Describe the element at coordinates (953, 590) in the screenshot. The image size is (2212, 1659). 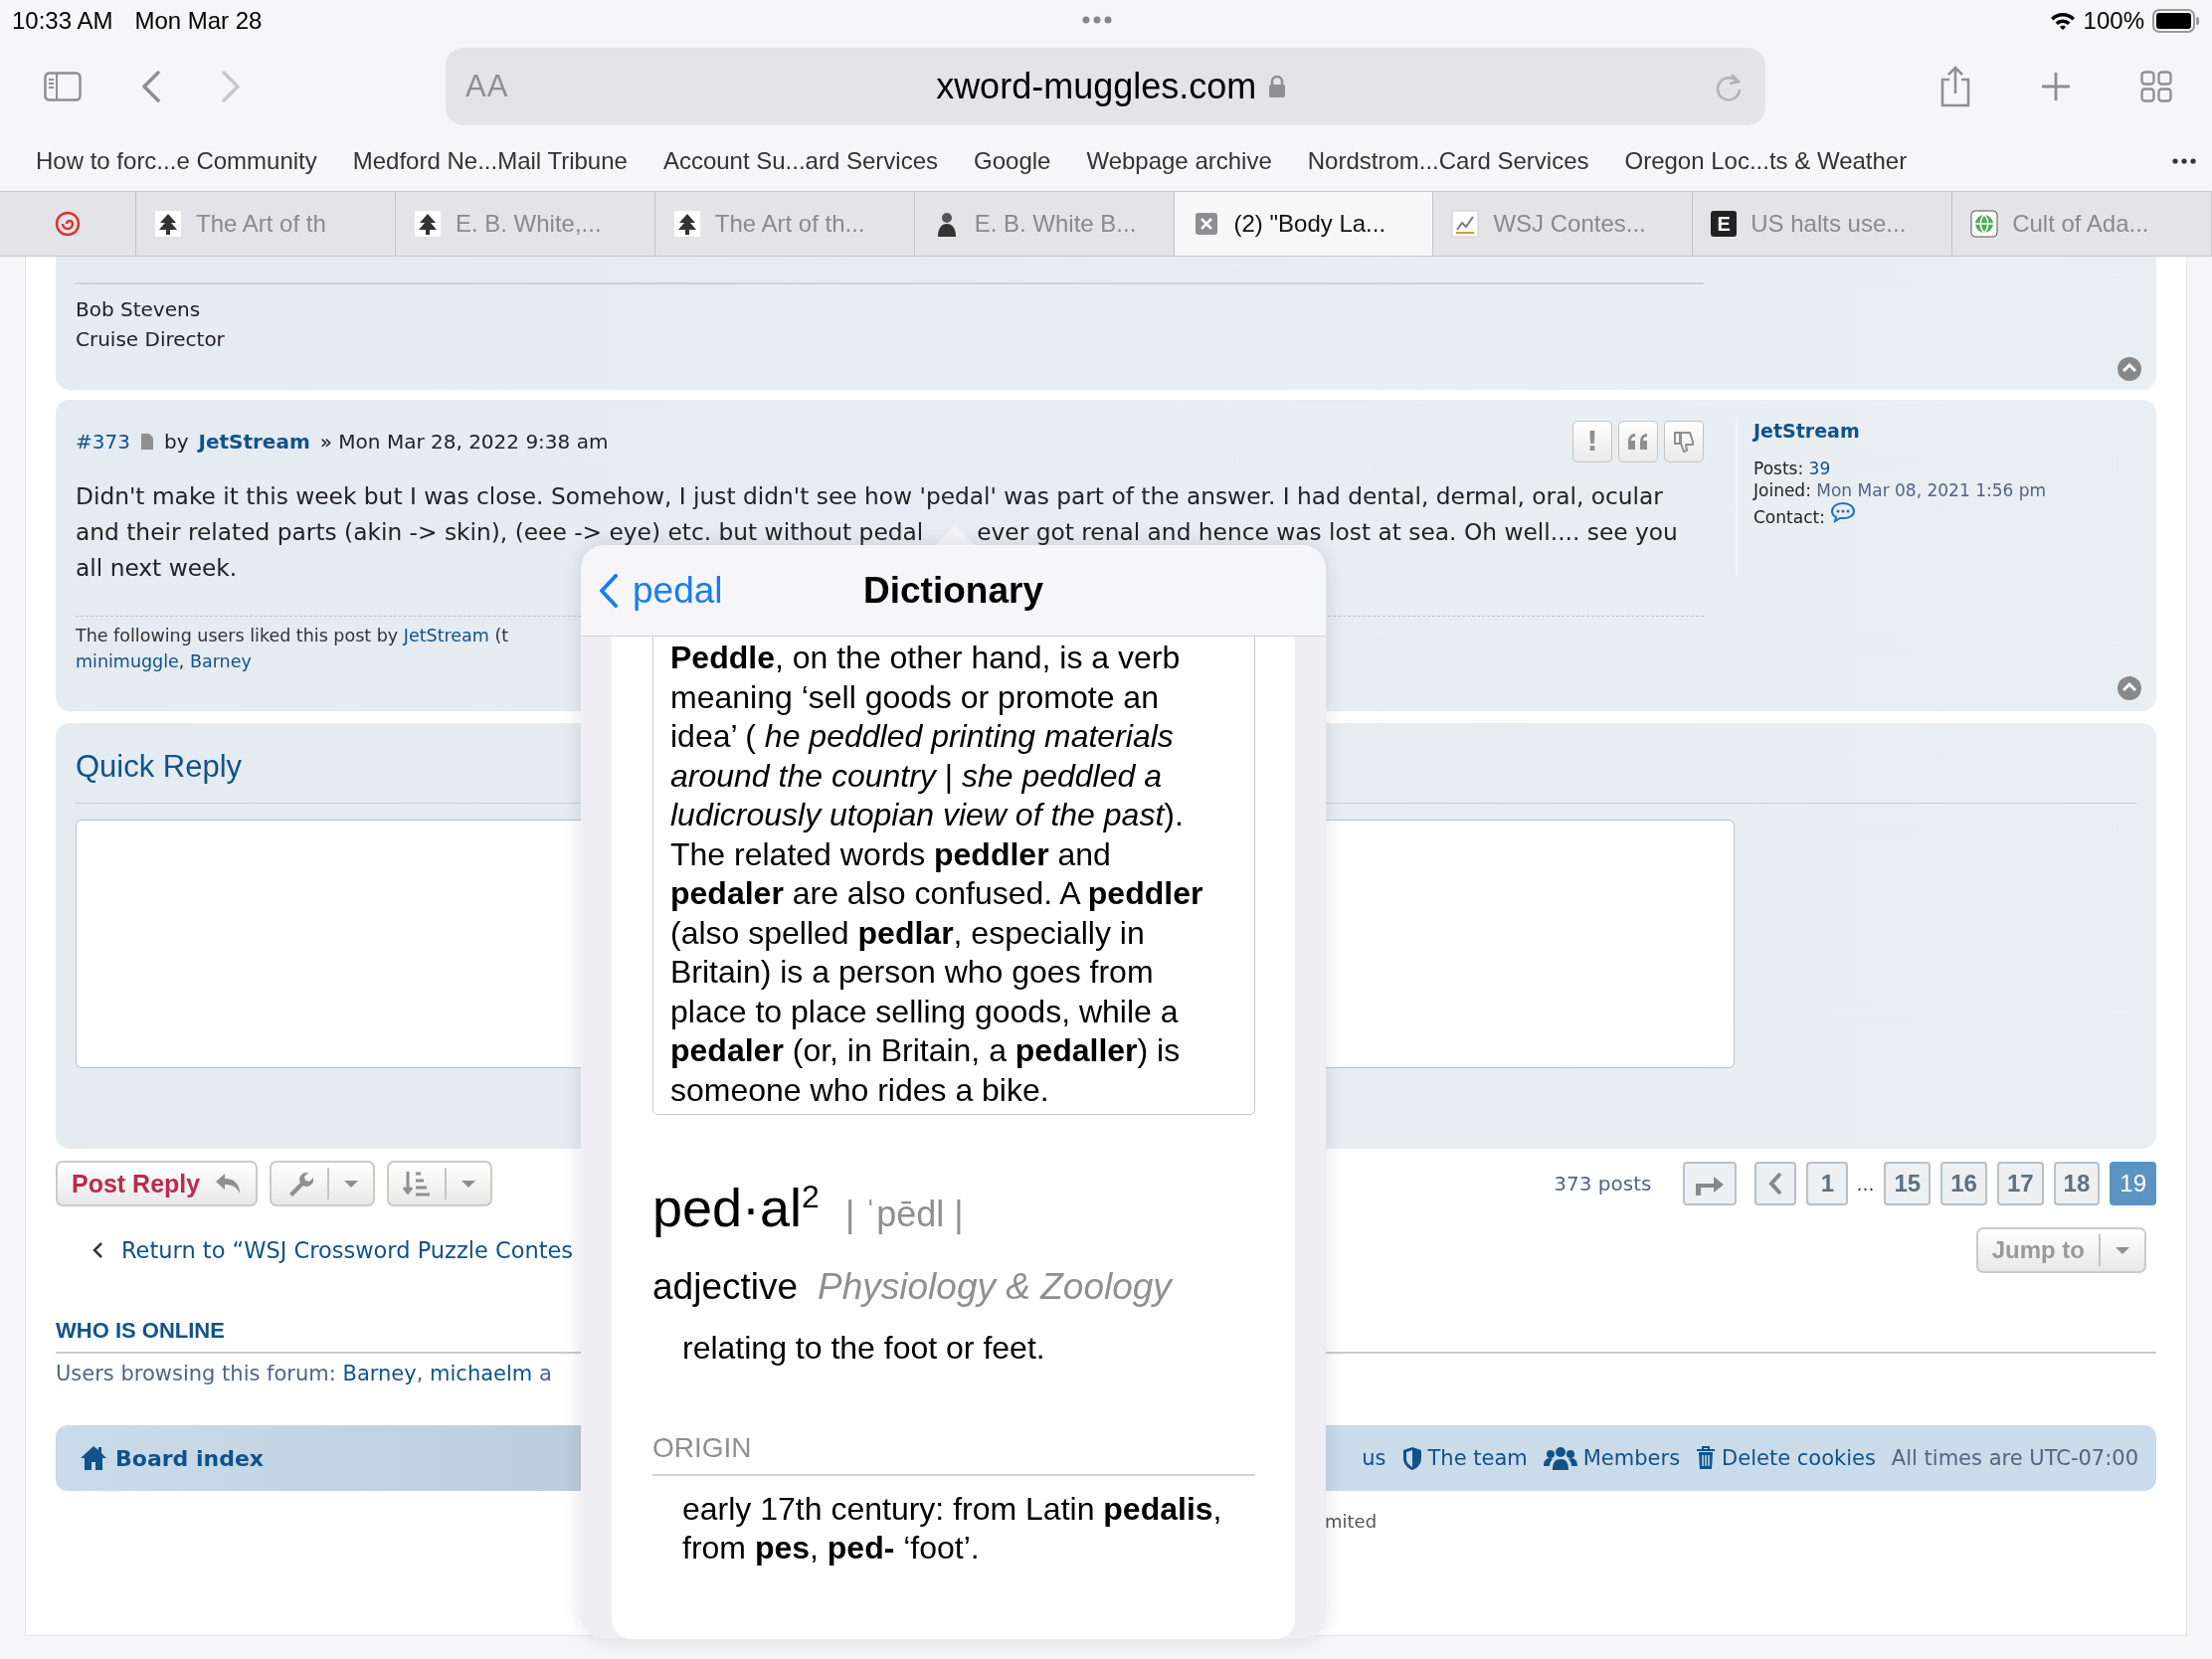
I see `popover-title: Dictionary` at that location.